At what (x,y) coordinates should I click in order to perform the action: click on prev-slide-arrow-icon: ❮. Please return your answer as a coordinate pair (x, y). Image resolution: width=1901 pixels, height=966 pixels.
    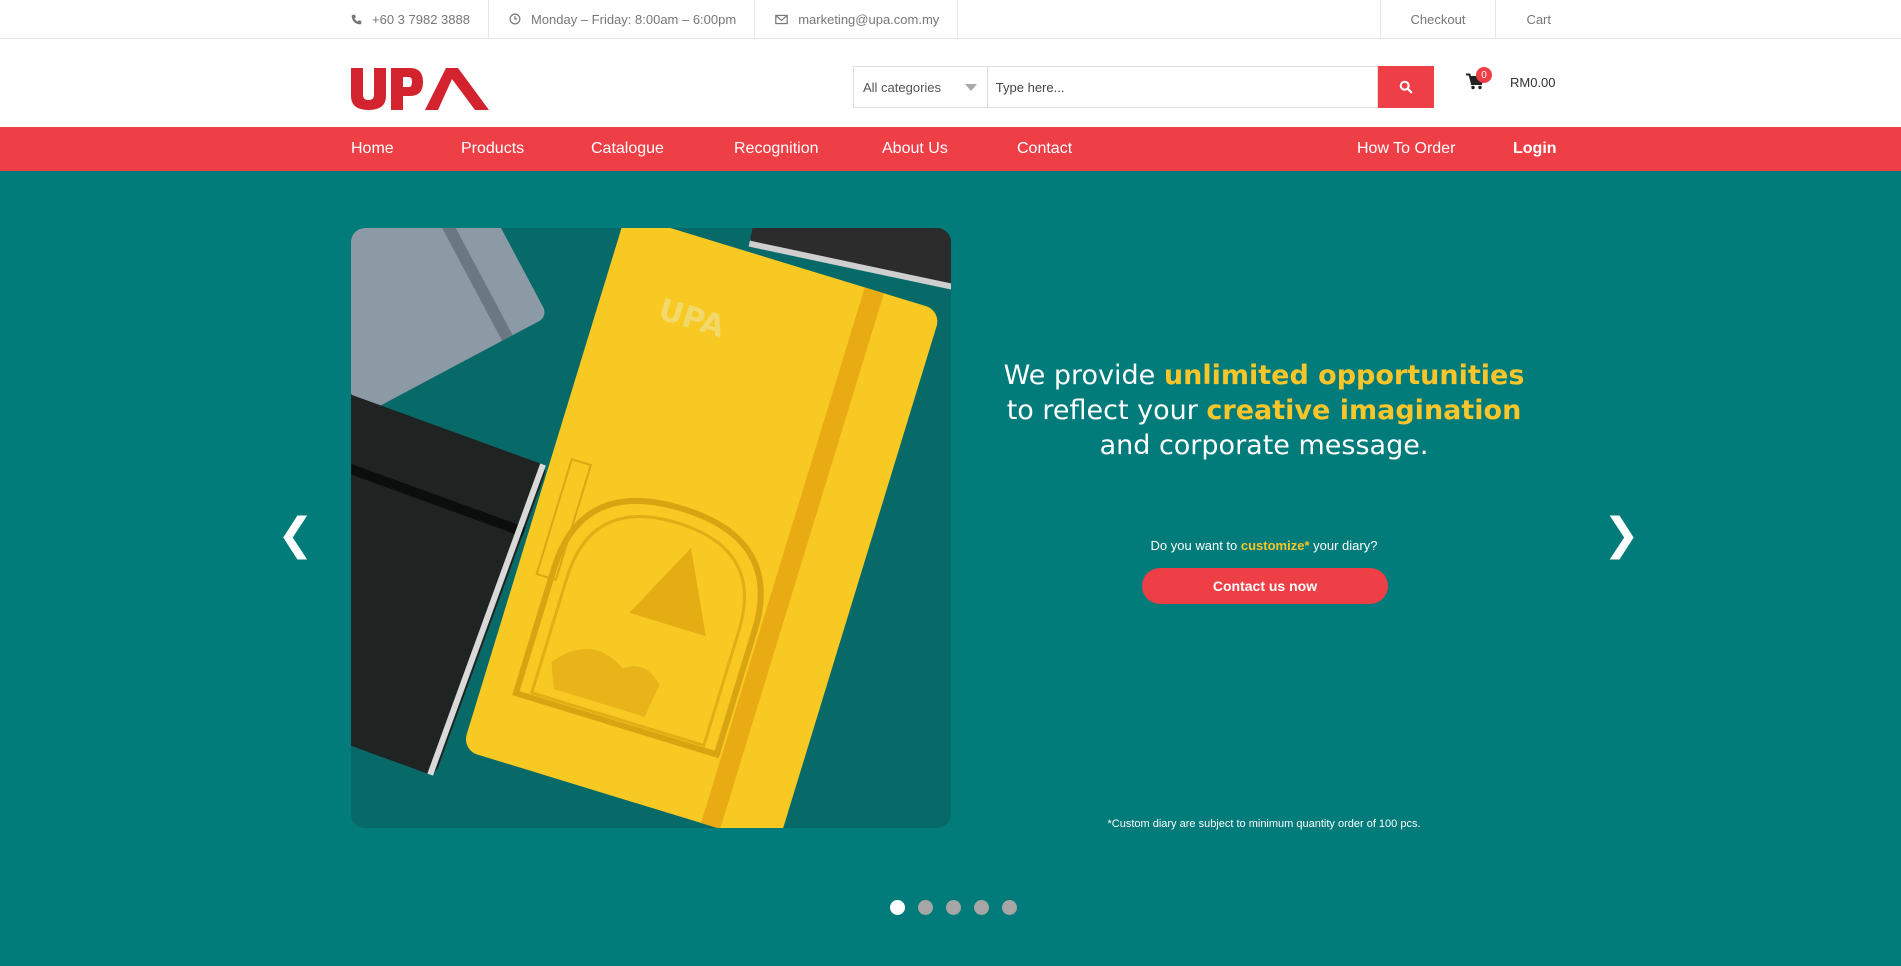
    Looking at the image, I should click on (295, 535).